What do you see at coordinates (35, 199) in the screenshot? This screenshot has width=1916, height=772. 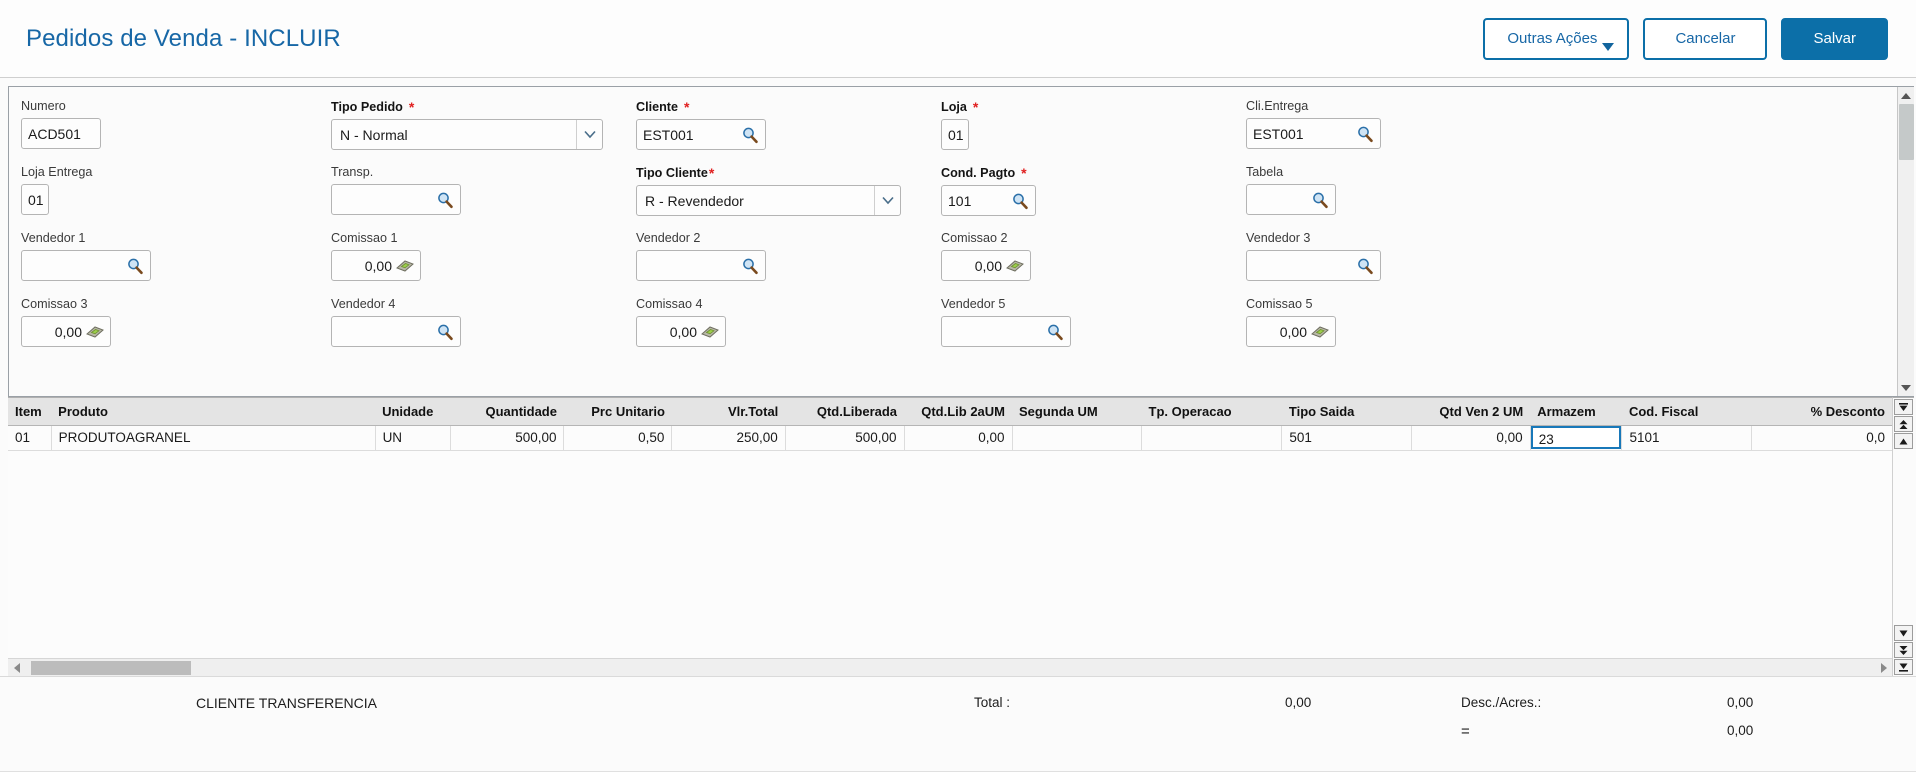 I see `loja-entrega-input: 01` at bounding box center [35, 199].